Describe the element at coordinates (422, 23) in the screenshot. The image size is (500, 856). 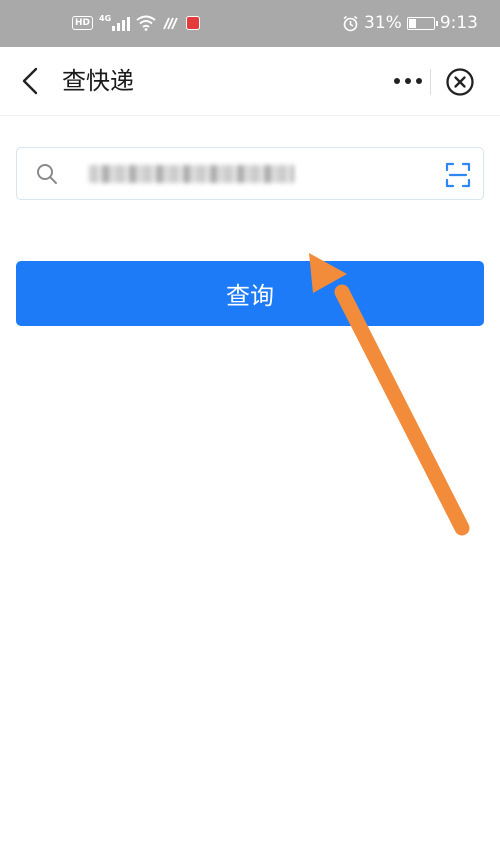
I see `battery-icon` at that location.